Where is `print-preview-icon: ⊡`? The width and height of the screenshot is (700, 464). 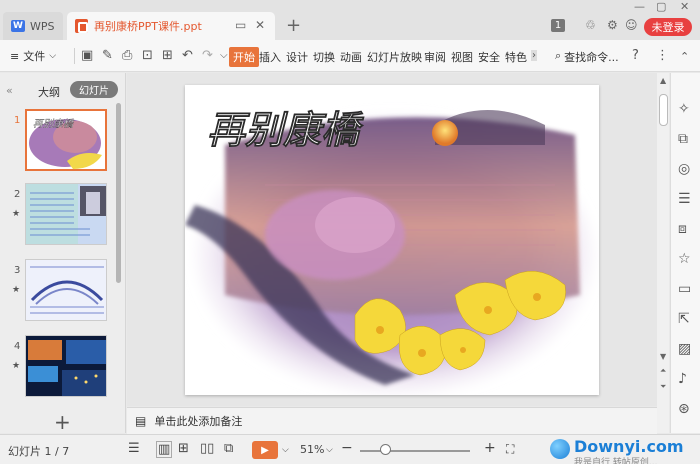 print-preview-icon: ⊡ is located at coordinates (147, 55).